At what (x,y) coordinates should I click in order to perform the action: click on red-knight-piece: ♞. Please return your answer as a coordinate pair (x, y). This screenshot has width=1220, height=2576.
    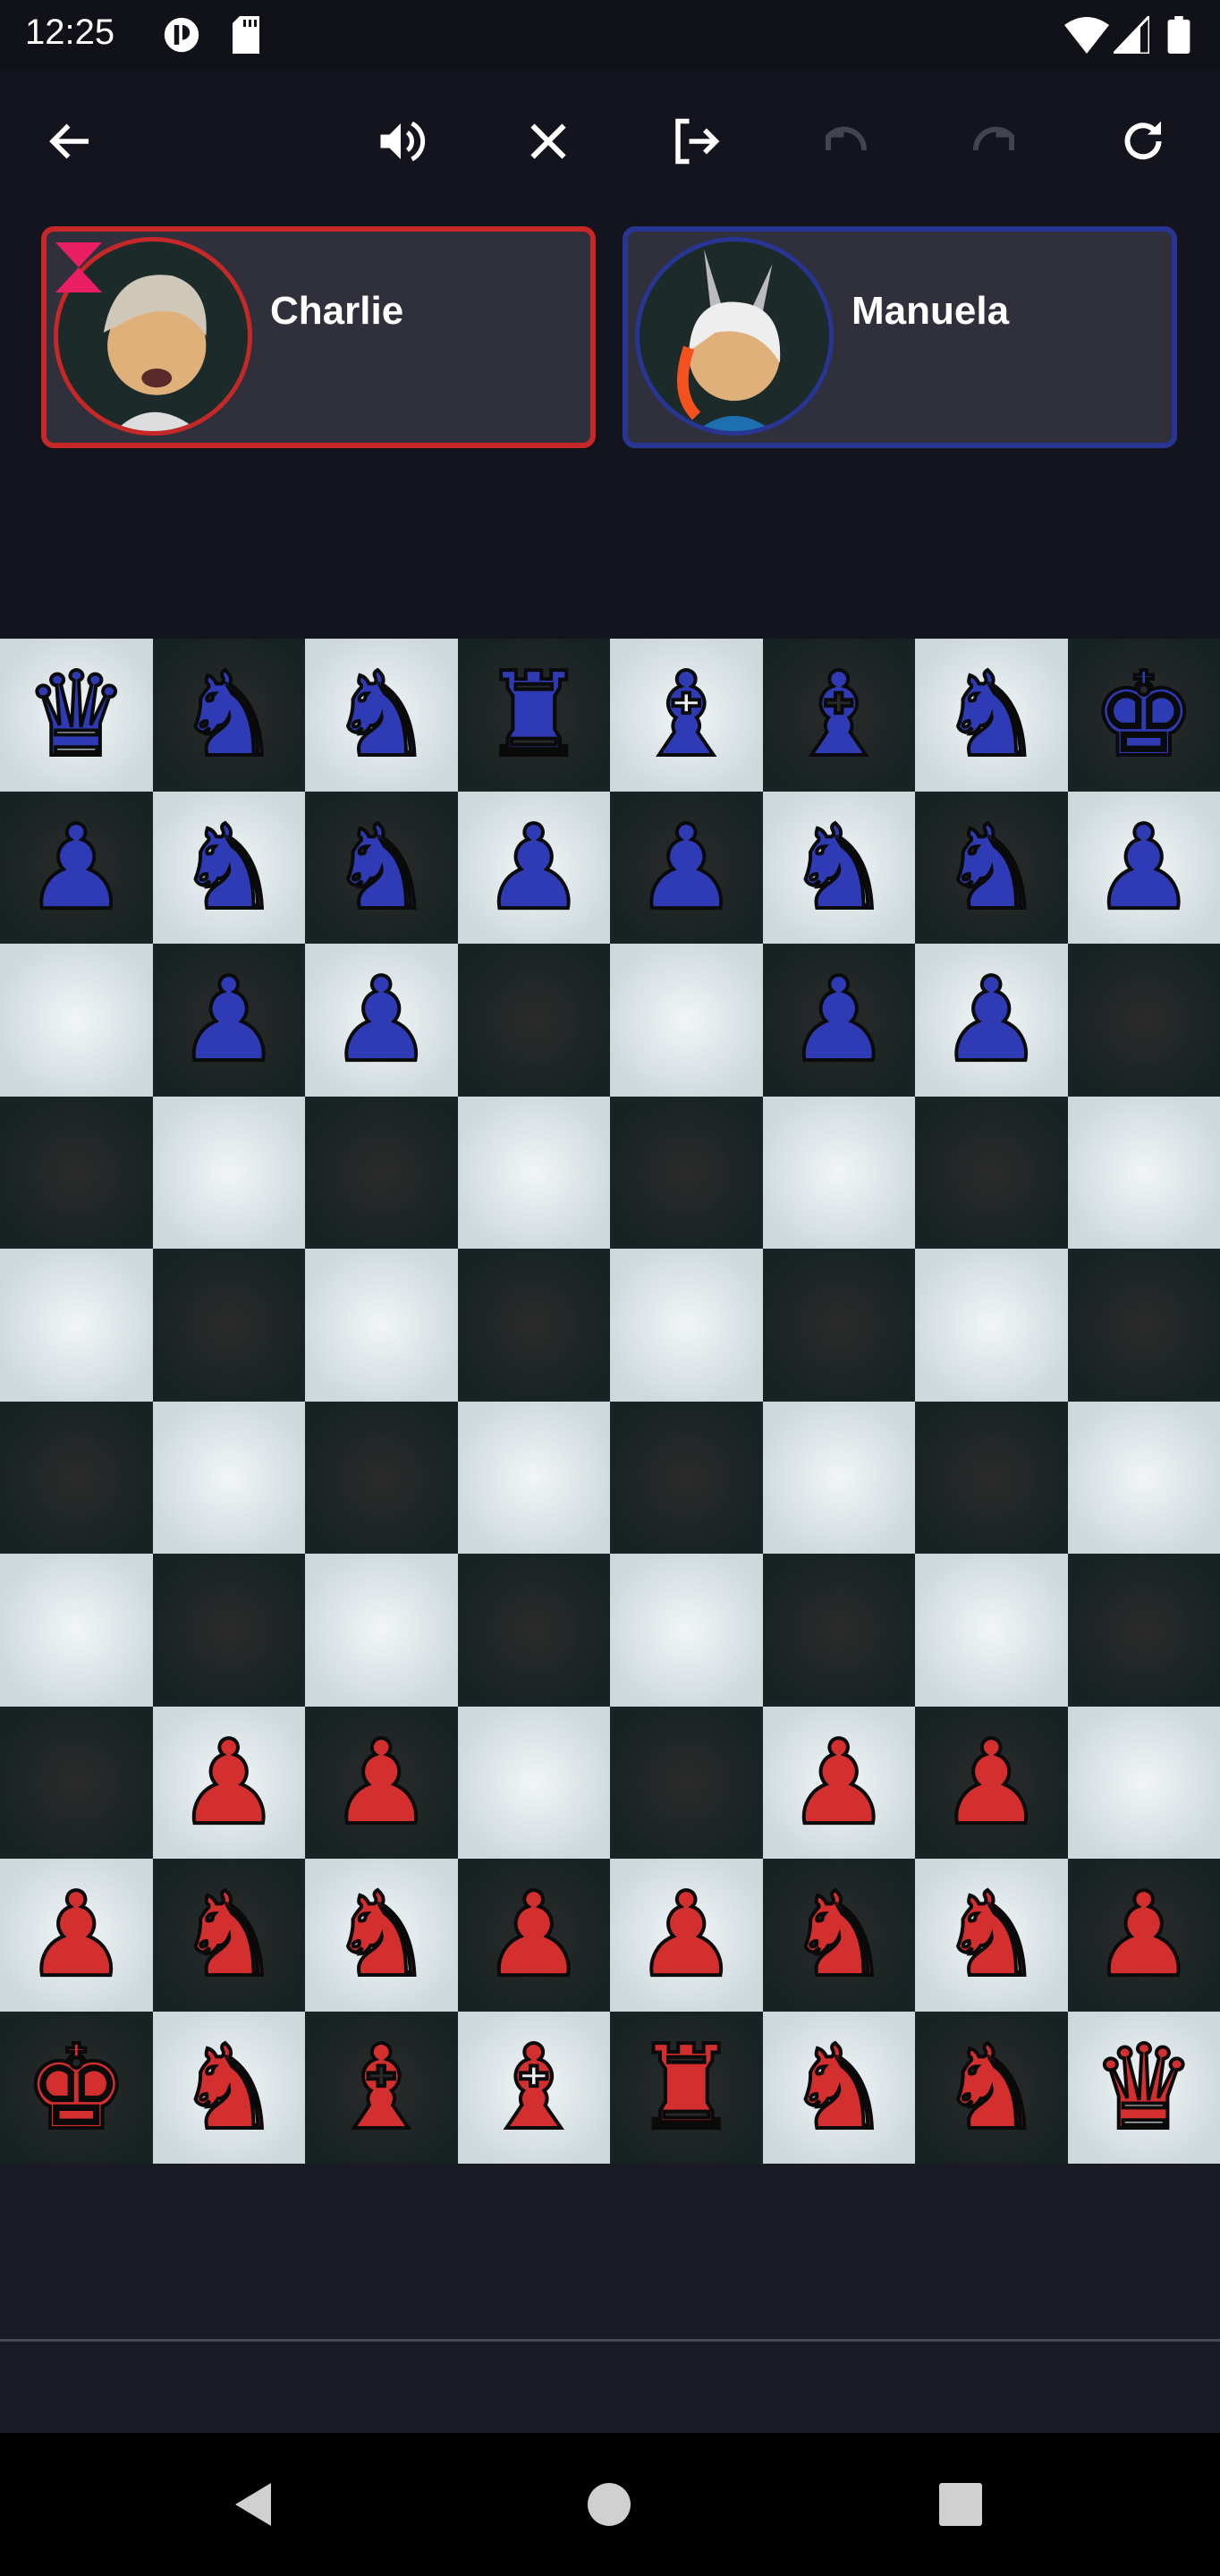
    Looking at the image, I should click on (229, 2088).